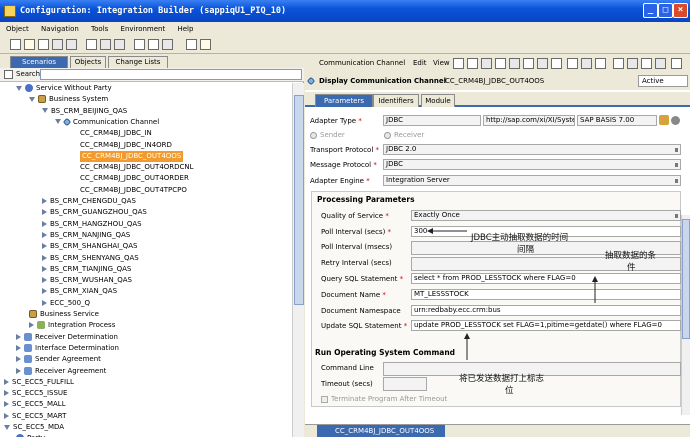 Image resolution: width=690 pixels, height=437 pixels. What do you see at coordinates (167, 44) in the screenshot?
I see `display-icon` at bounding box center [167, 44].